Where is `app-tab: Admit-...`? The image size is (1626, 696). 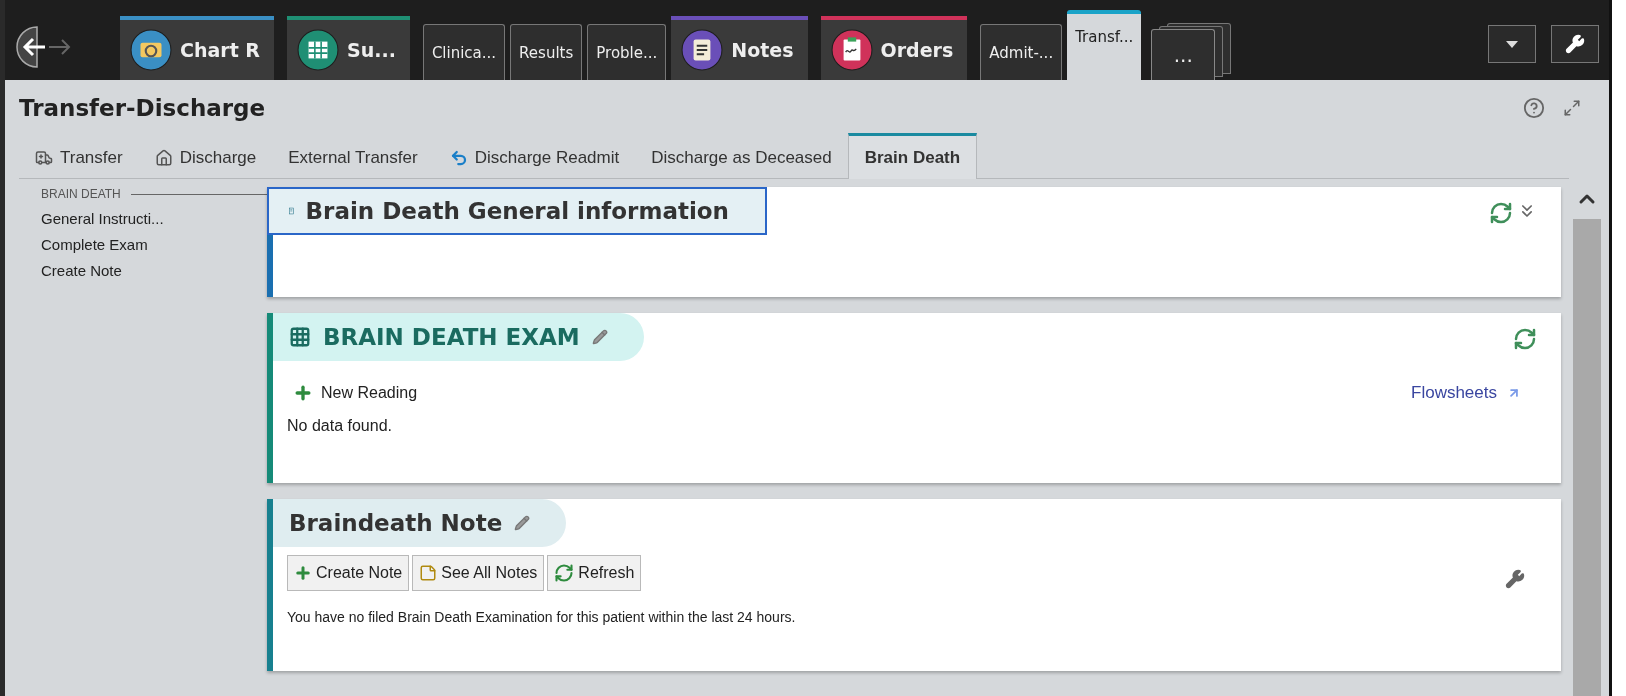 app-tab: Admit-... is located at coordinates (1021, 52).